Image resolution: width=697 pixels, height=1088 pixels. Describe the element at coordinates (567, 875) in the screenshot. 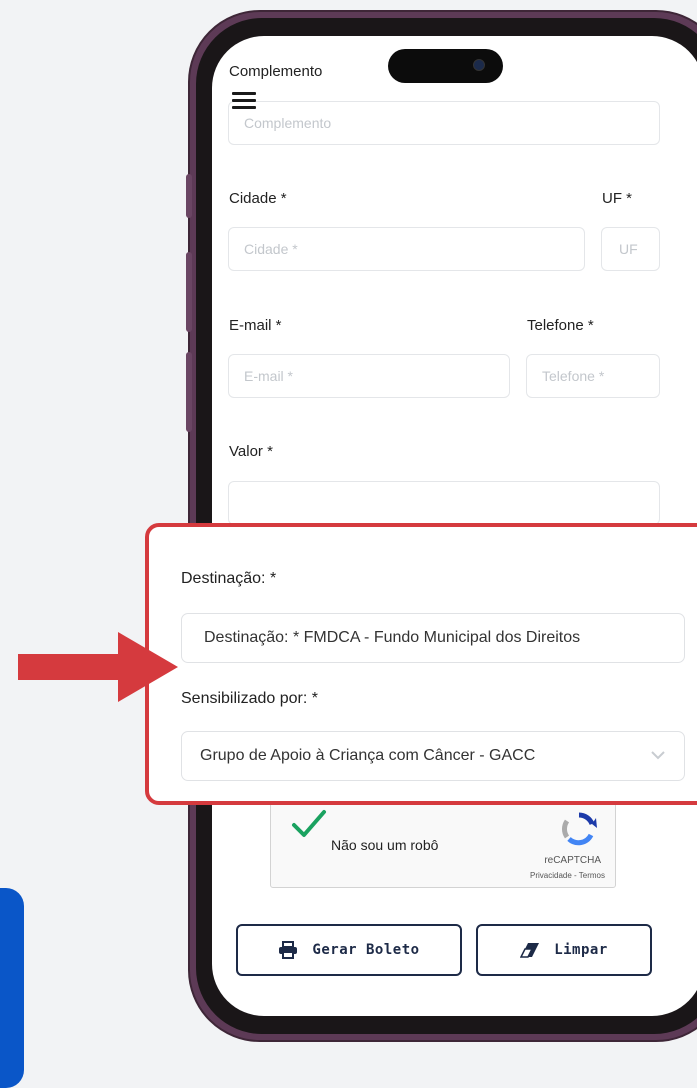

I see `captcha-terms: Privacidade - Termos` at that location.